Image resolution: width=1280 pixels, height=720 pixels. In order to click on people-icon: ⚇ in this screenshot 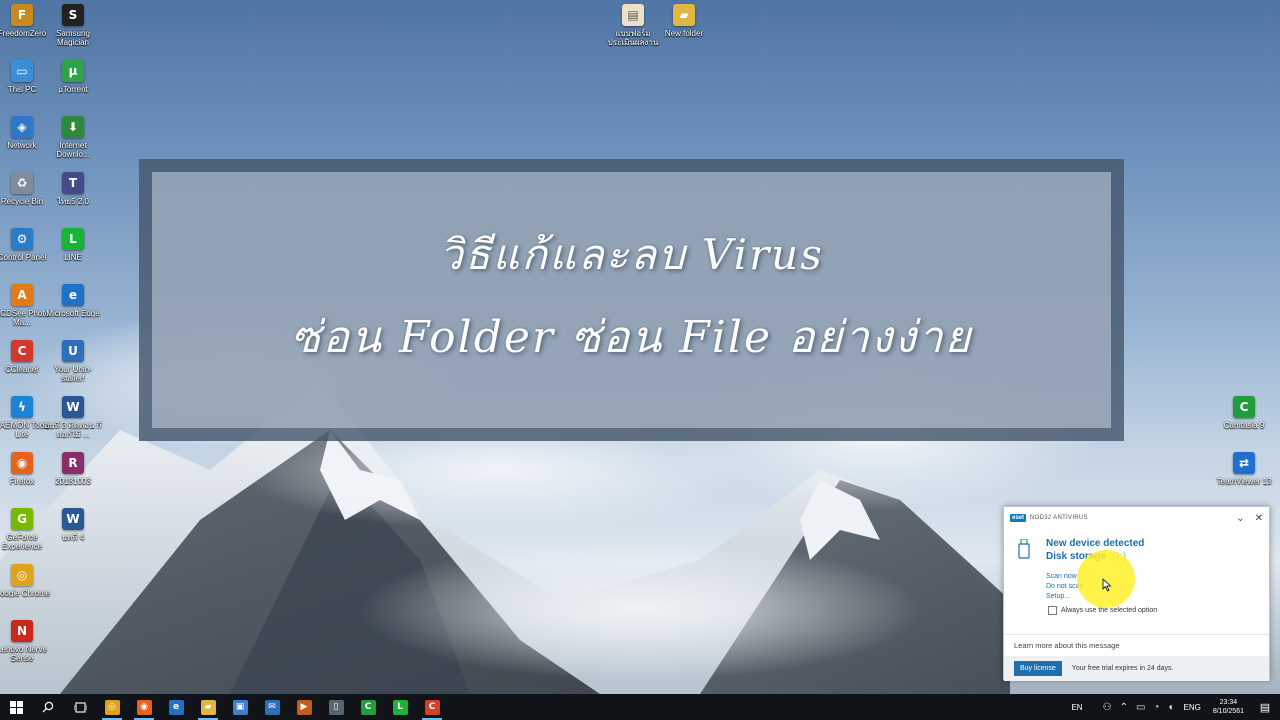, I will do `click(1107, 707)`.